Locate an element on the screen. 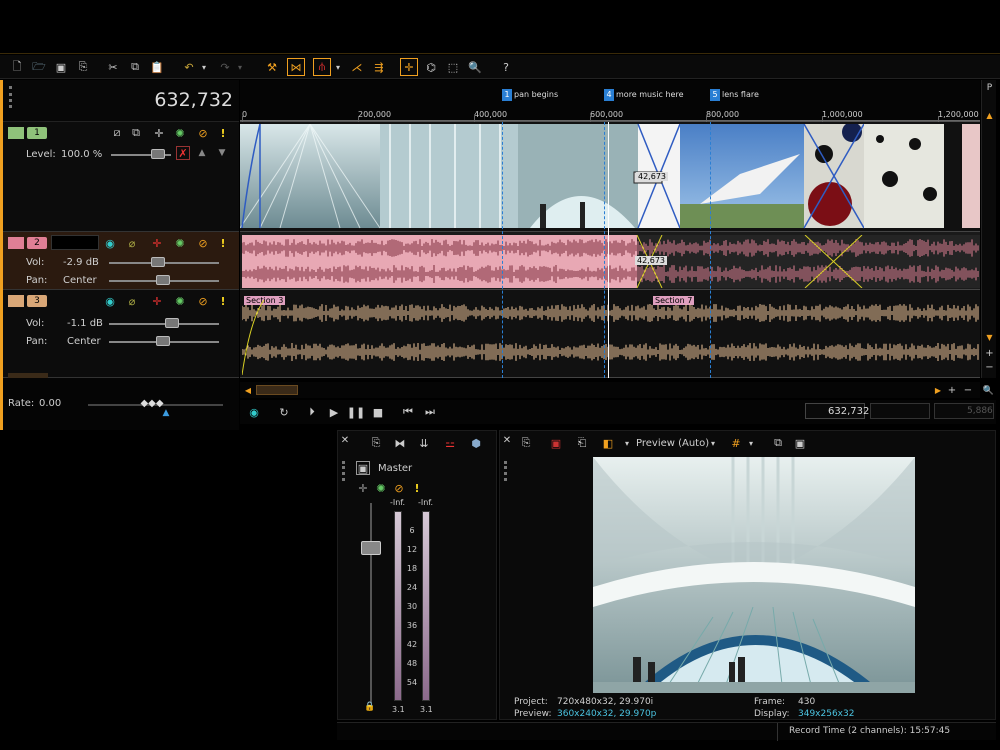 The image size is (1000, 750). copy-icon: ⧉ is located at coordinates (135, 67).